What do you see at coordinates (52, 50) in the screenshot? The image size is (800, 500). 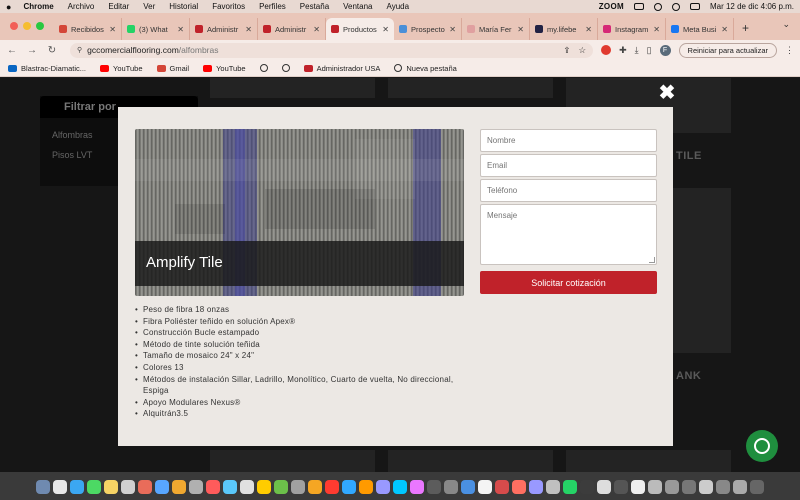 I see `reload-button: ↻` at bounding box center [52, 50].